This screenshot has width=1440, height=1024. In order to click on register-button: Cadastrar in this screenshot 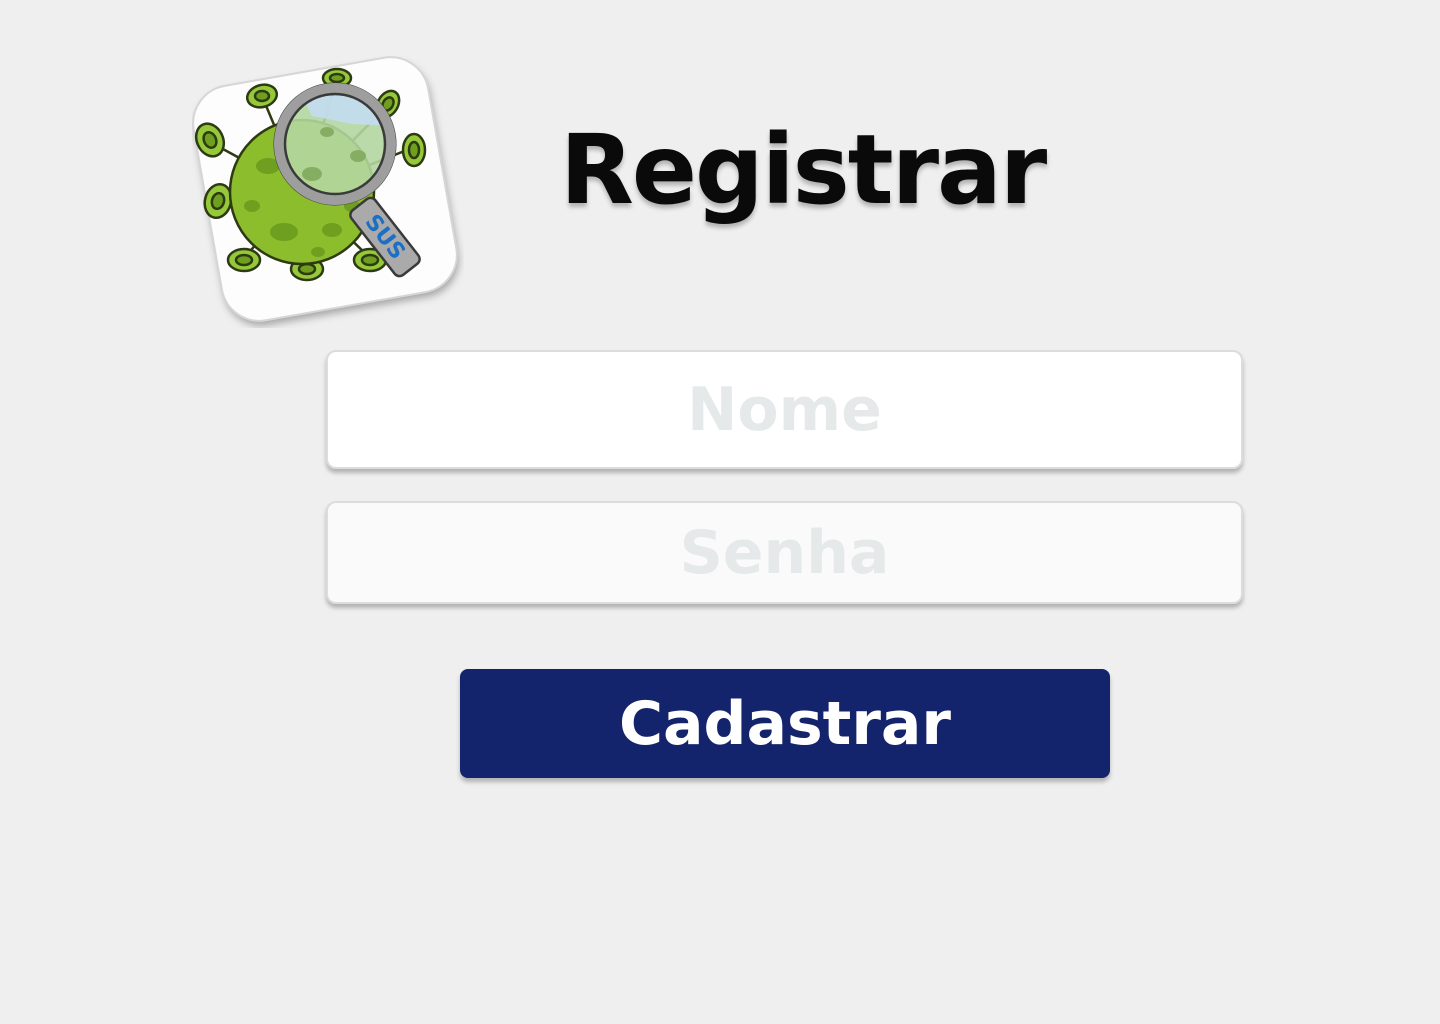, I will do `click(785, 723)`.